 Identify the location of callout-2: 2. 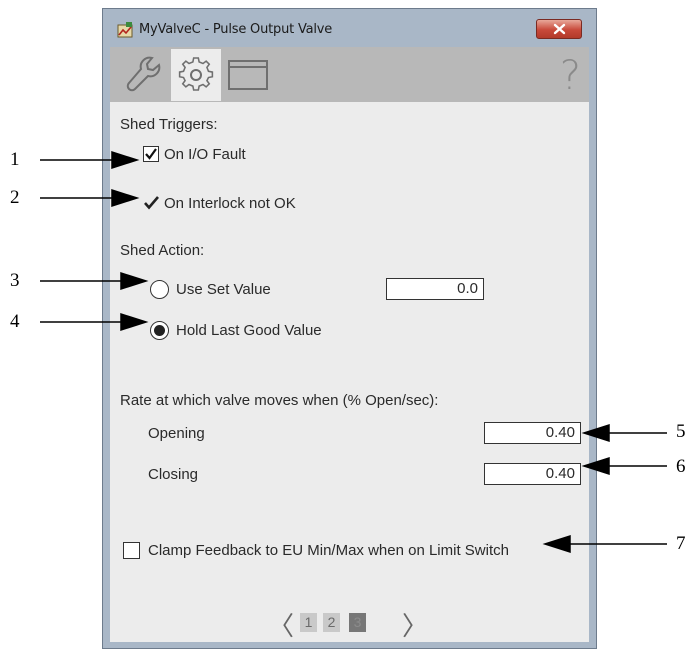
(15, 197).